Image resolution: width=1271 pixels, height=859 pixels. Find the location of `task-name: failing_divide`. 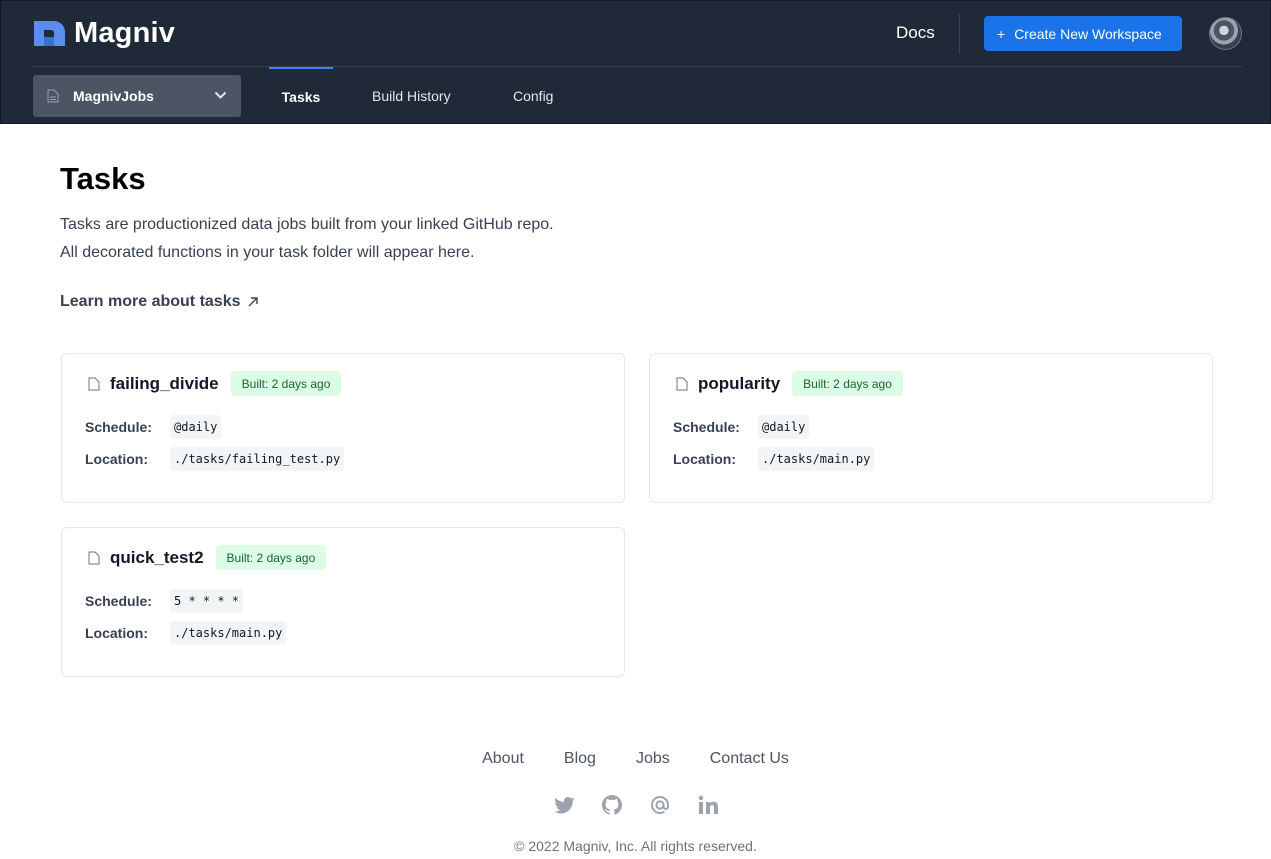

task-name: failing_divide is located at coordinates (164, 384).